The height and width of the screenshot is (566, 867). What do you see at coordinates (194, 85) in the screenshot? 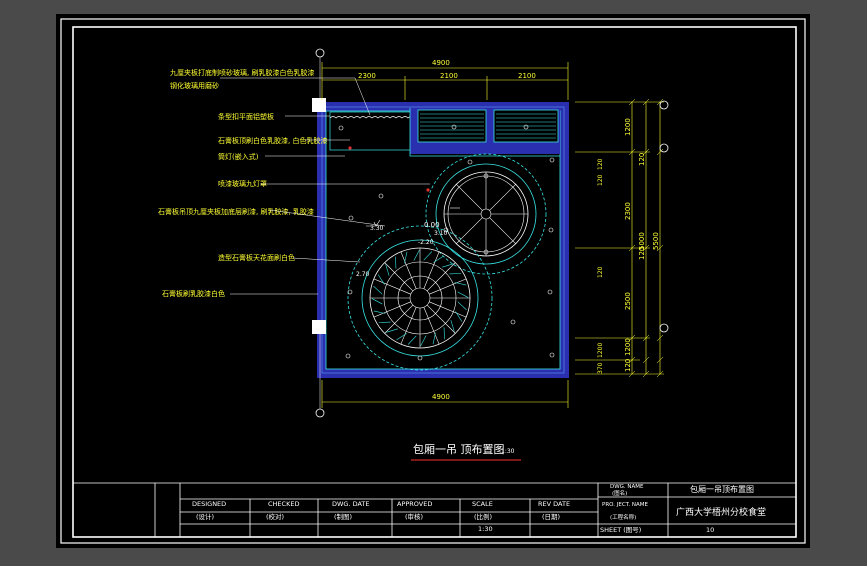
I see `annotation-text: 钢化玻璃用磨砂` at bounding box center [194, 85].